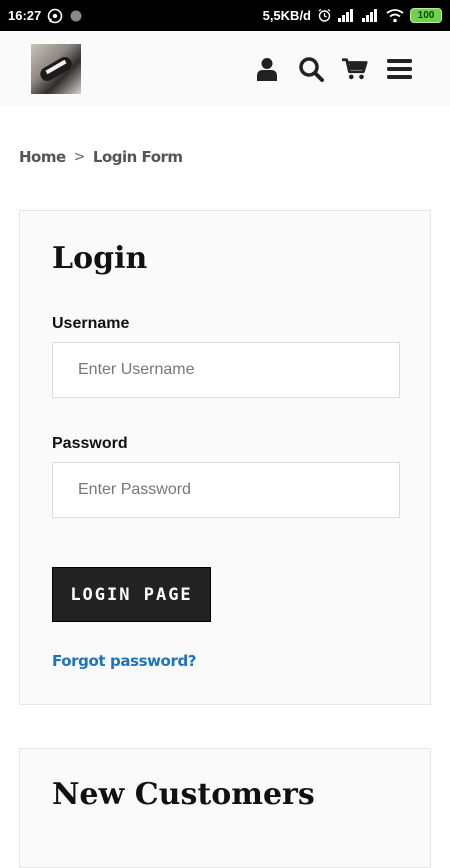 The width and height of the screenshot is (450, 868). Describe the element at coordinates (399, 69) in the screenshot. I see `menu-icon` at that location.